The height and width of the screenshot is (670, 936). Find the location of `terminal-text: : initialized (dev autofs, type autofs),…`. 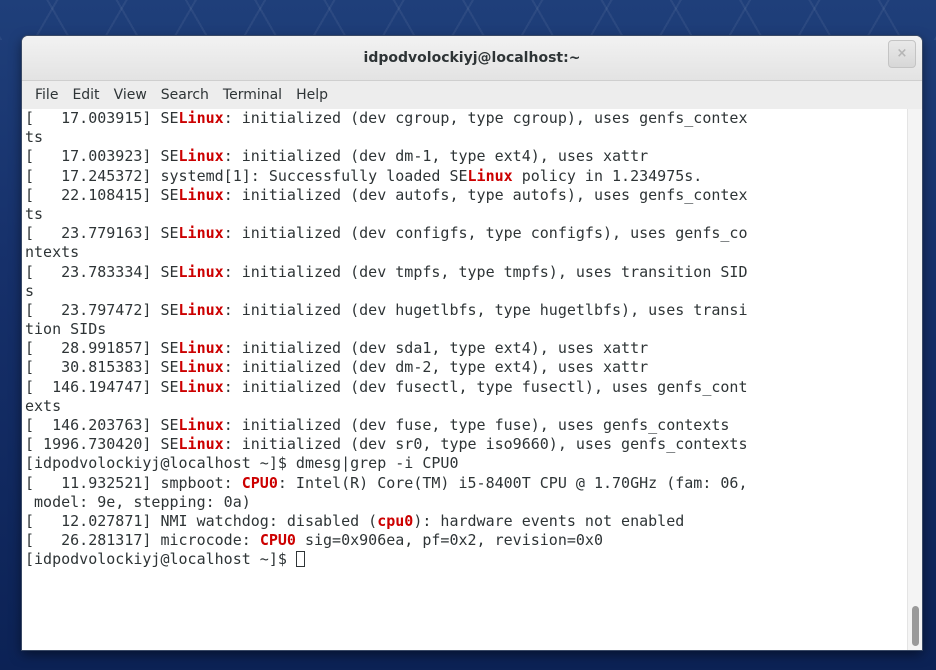

terminal-text: : initialized (dev autofs, type autofs),… is located at coordinates (485, 194).